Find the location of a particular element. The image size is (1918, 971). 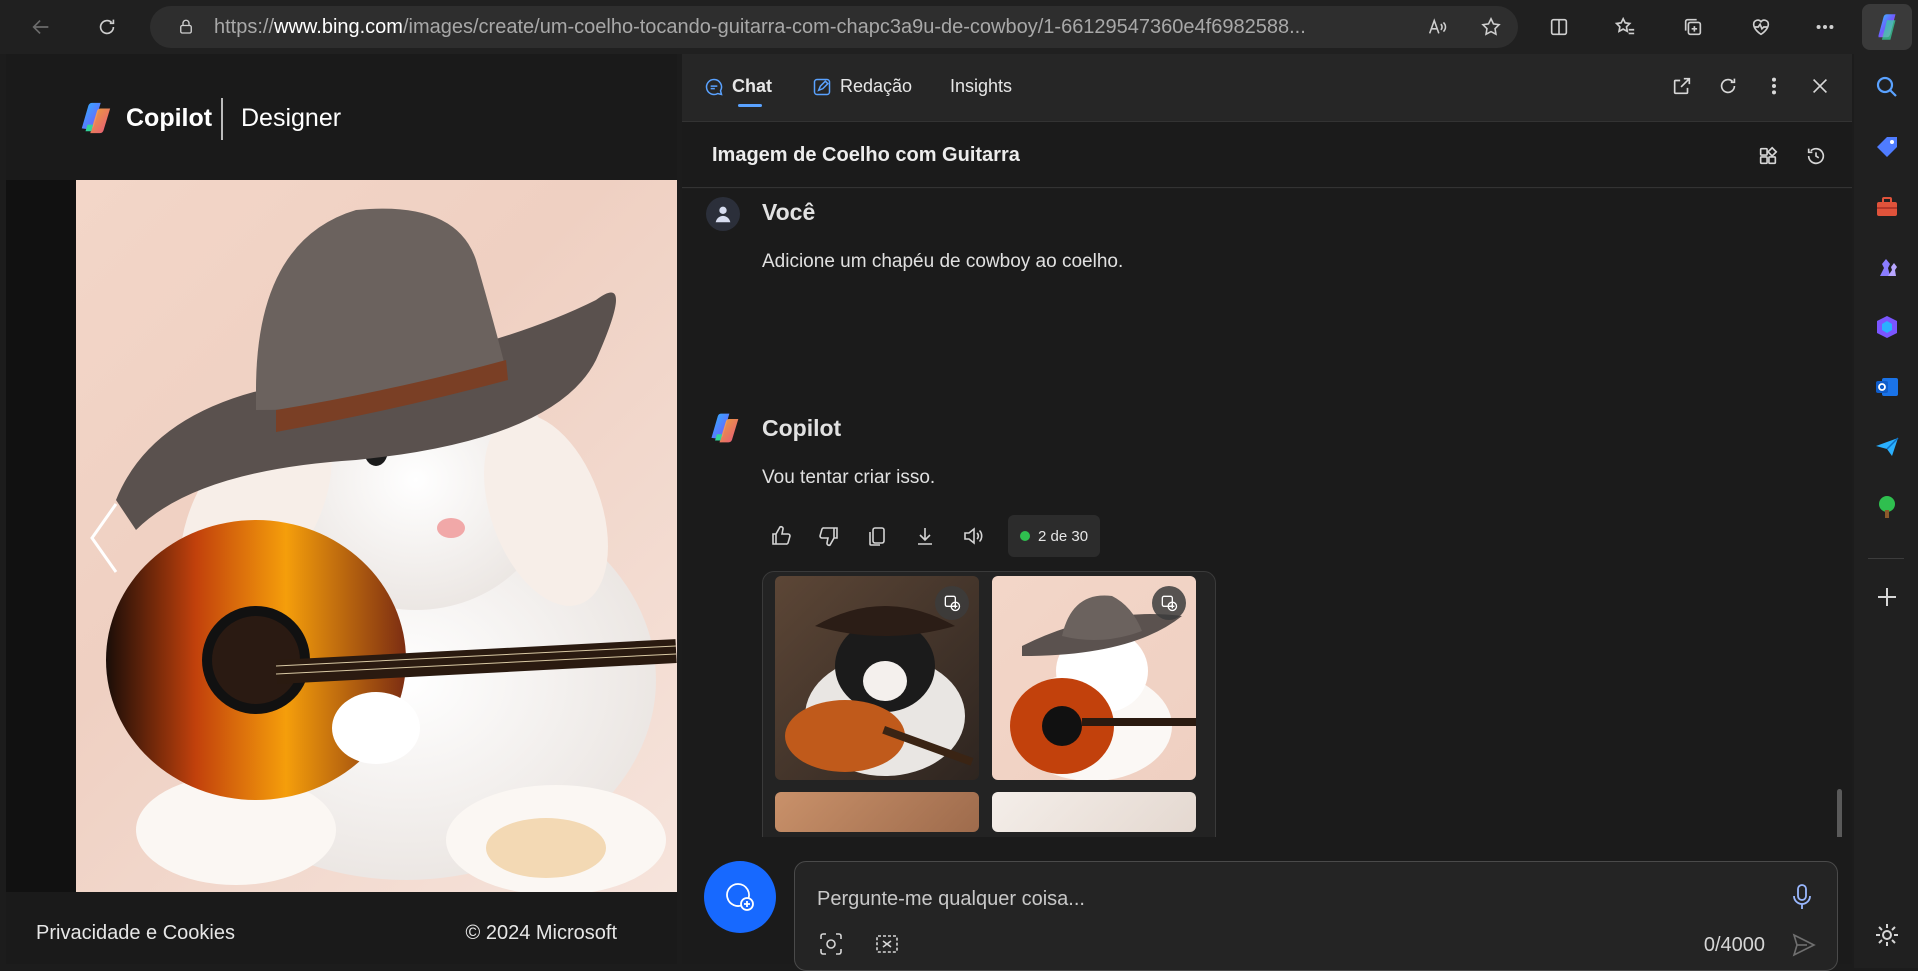

rail-tree-button is located at coordinates (1887, 507).